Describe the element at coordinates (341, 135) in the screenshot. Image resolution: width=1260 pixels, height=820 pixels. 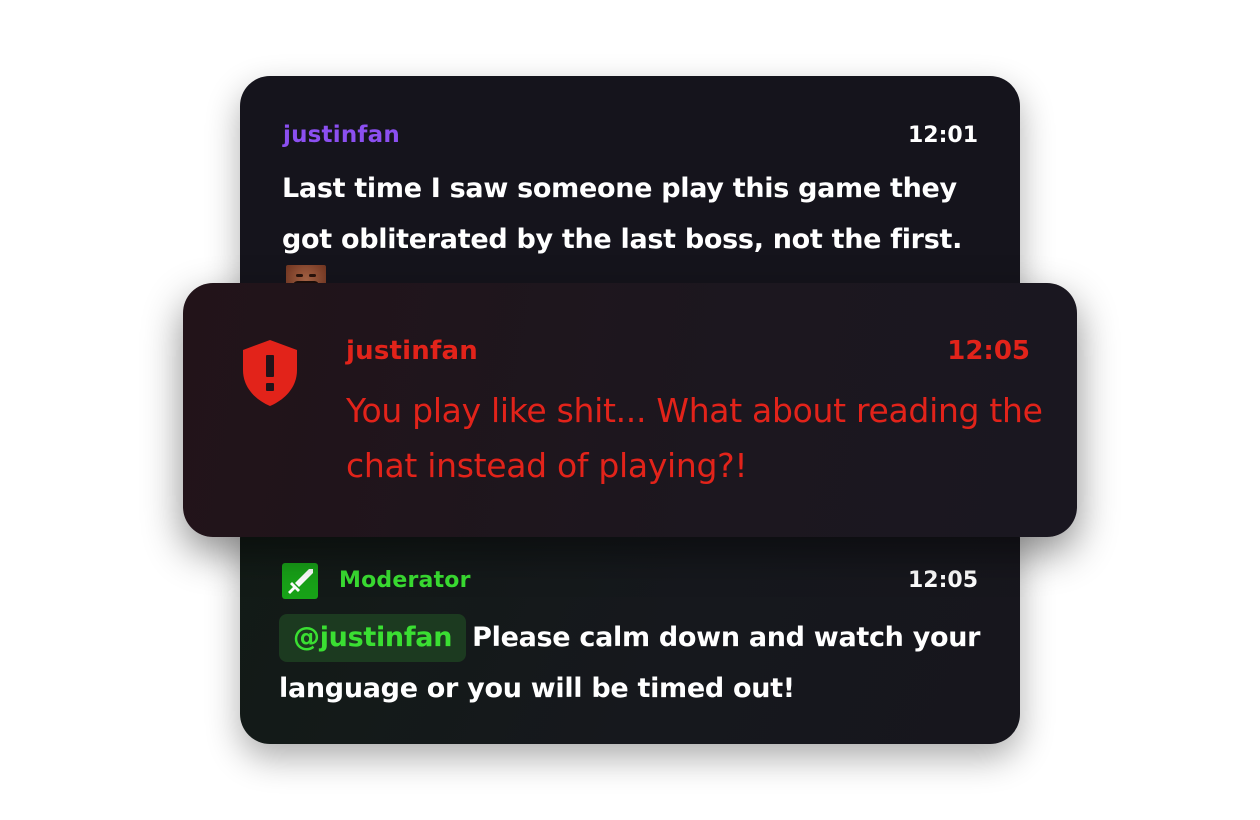
I see `message-username: justinfan` at that location.